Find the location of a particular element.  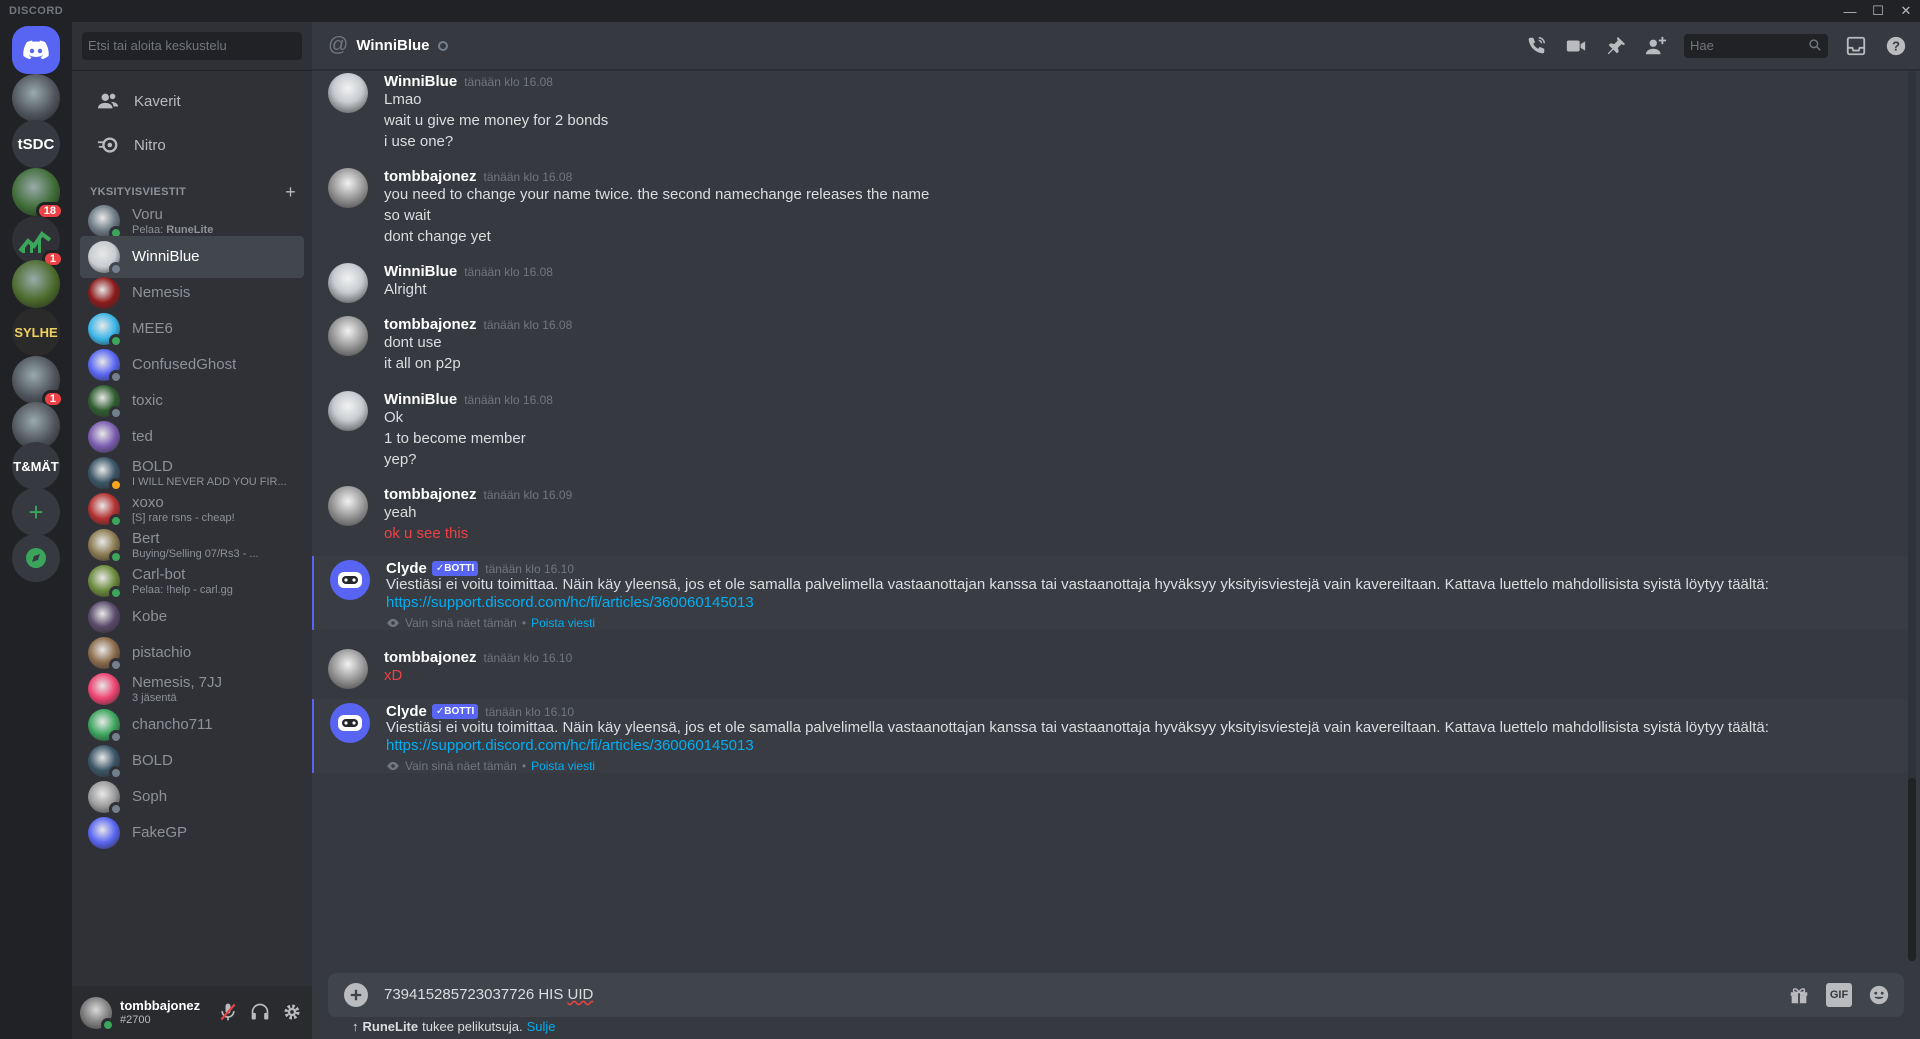

nav-friends: Kaverit is located at coordinates (192, 101).